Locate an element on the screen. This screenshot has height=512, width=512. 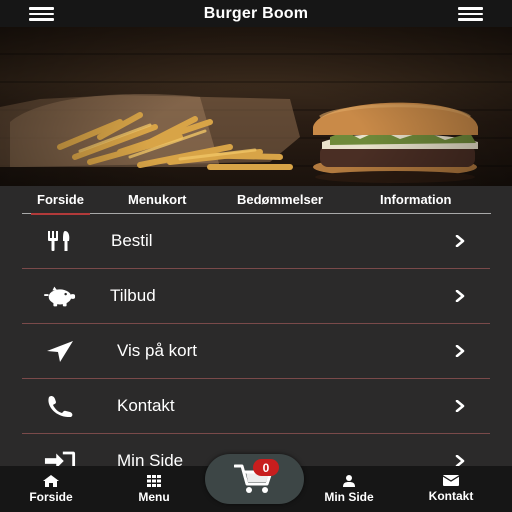
top-bar: Burger Boom is located at coordinates (256, 13).